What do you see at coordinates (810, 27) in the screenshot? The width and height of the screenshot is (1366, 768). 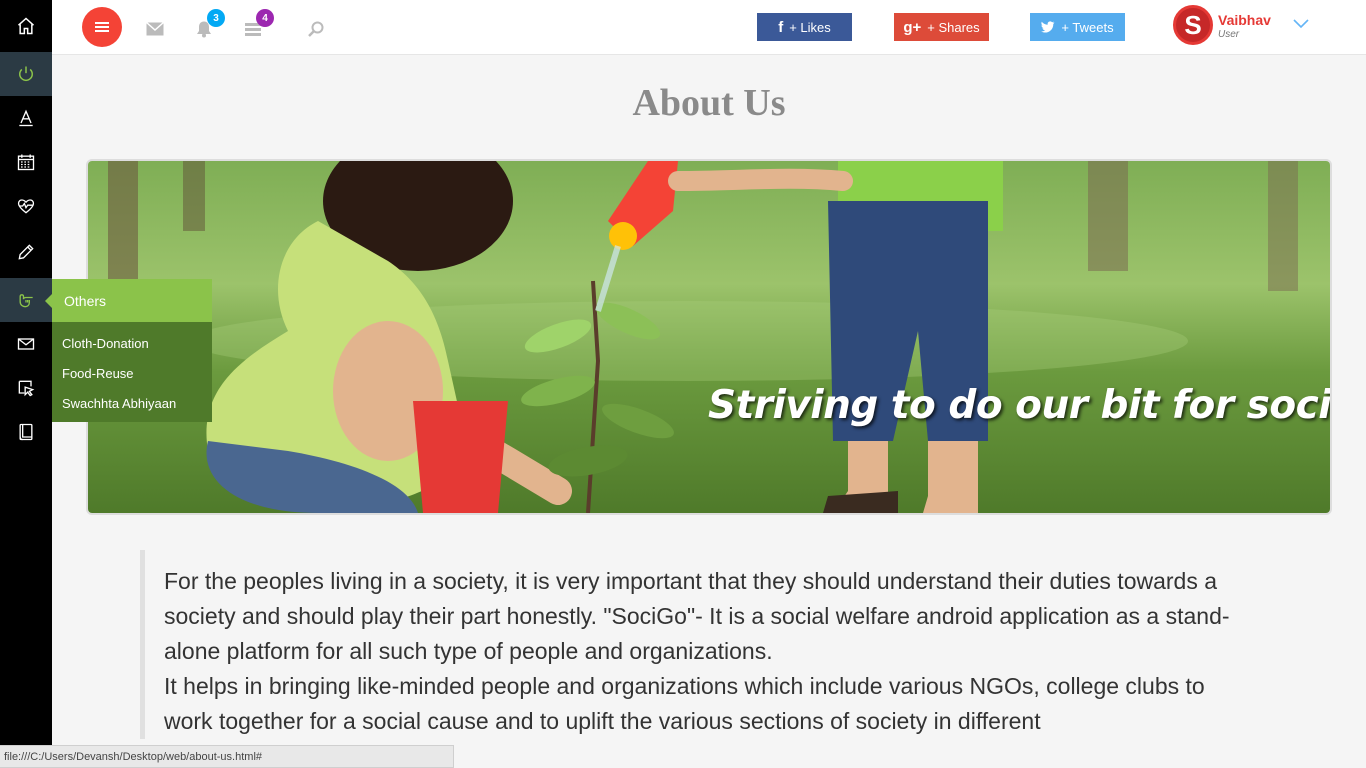 I see `facebook-likes-label: + Likes` at bounding box center [810, 27].